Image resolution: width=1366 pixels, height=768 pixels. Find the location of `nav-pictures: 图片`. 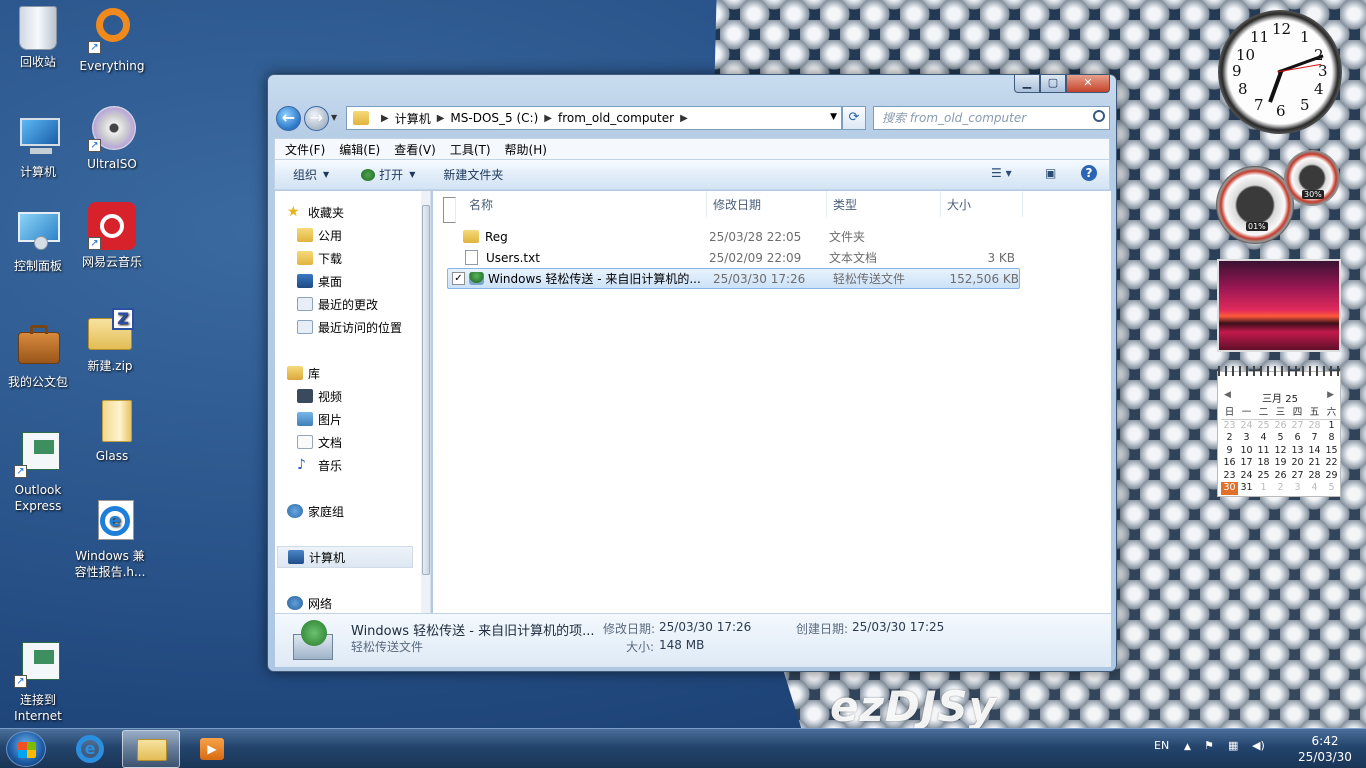

nav-pictures: 图片 is located at coordinates (363, 419).